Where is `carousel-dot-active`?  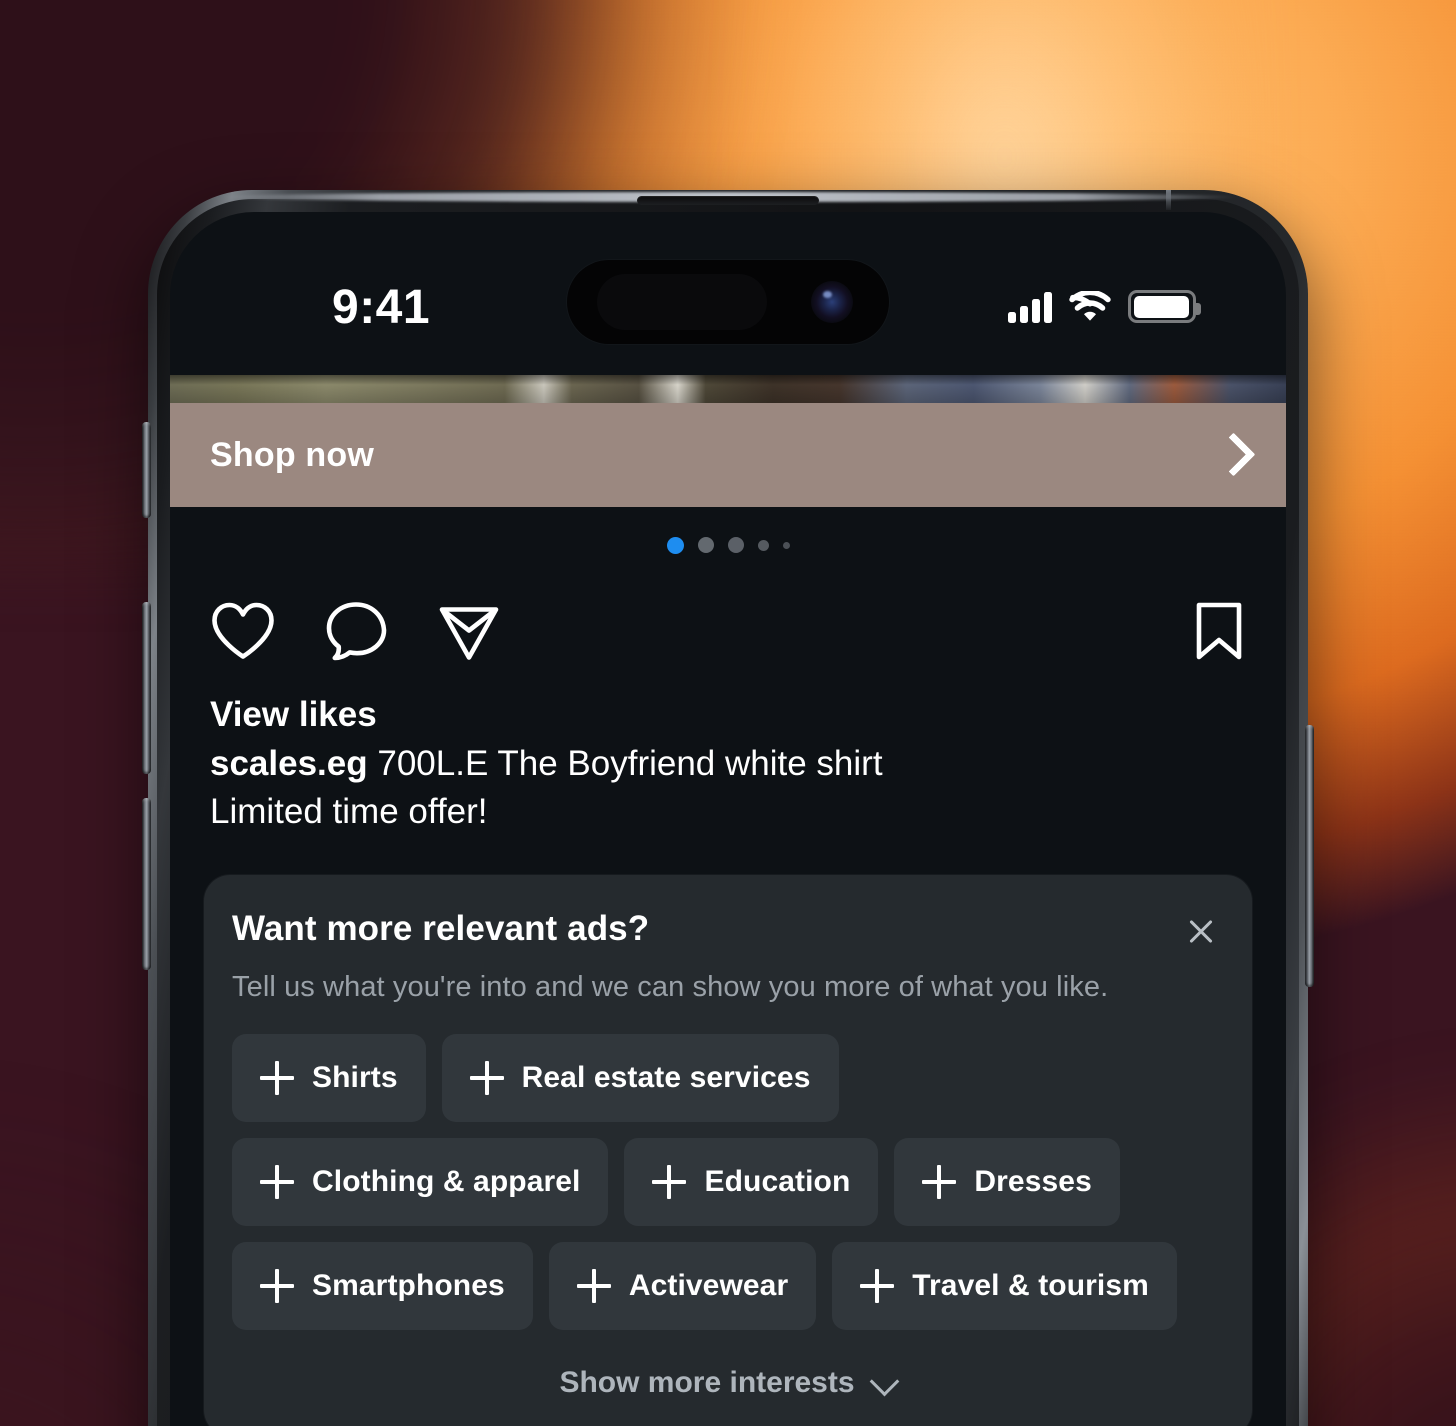 carousel-dot-active is located at coordinates (675, 545).